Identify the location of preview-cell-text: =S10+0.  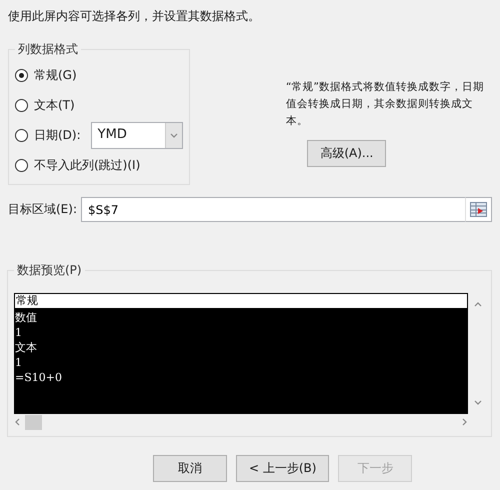
(39, 377).